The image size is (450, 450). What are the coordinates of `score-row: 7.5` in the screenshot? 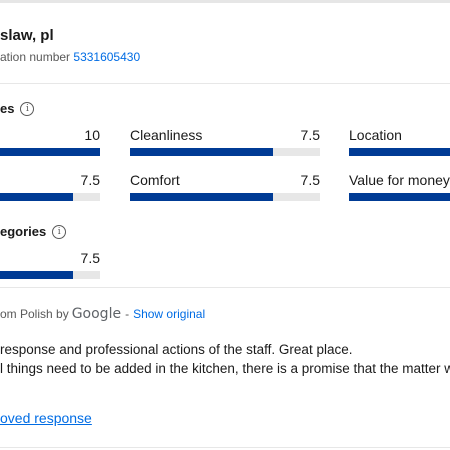 It's located at (50, 188).